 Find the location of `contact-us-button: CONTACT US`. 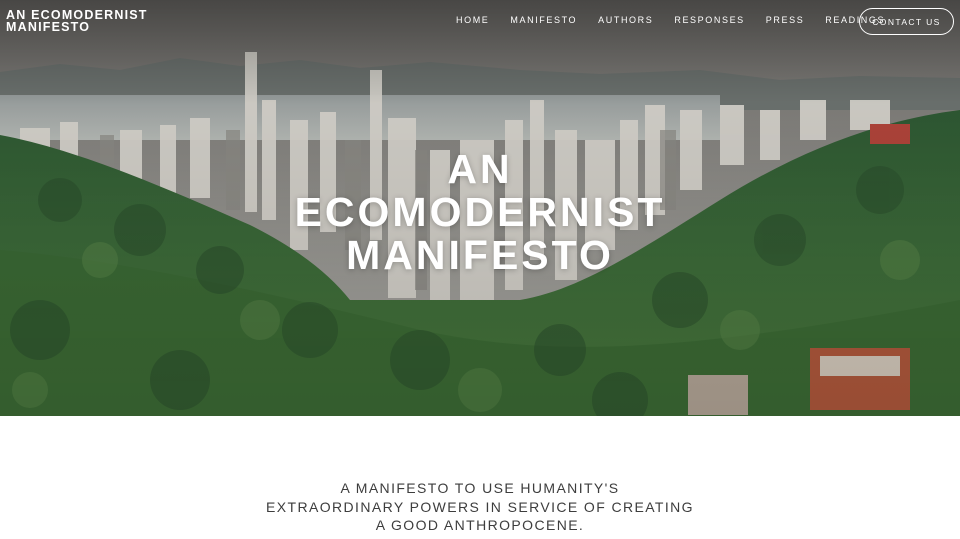

contact-us-button: CONTACT US is located at coordinates (906, 21).